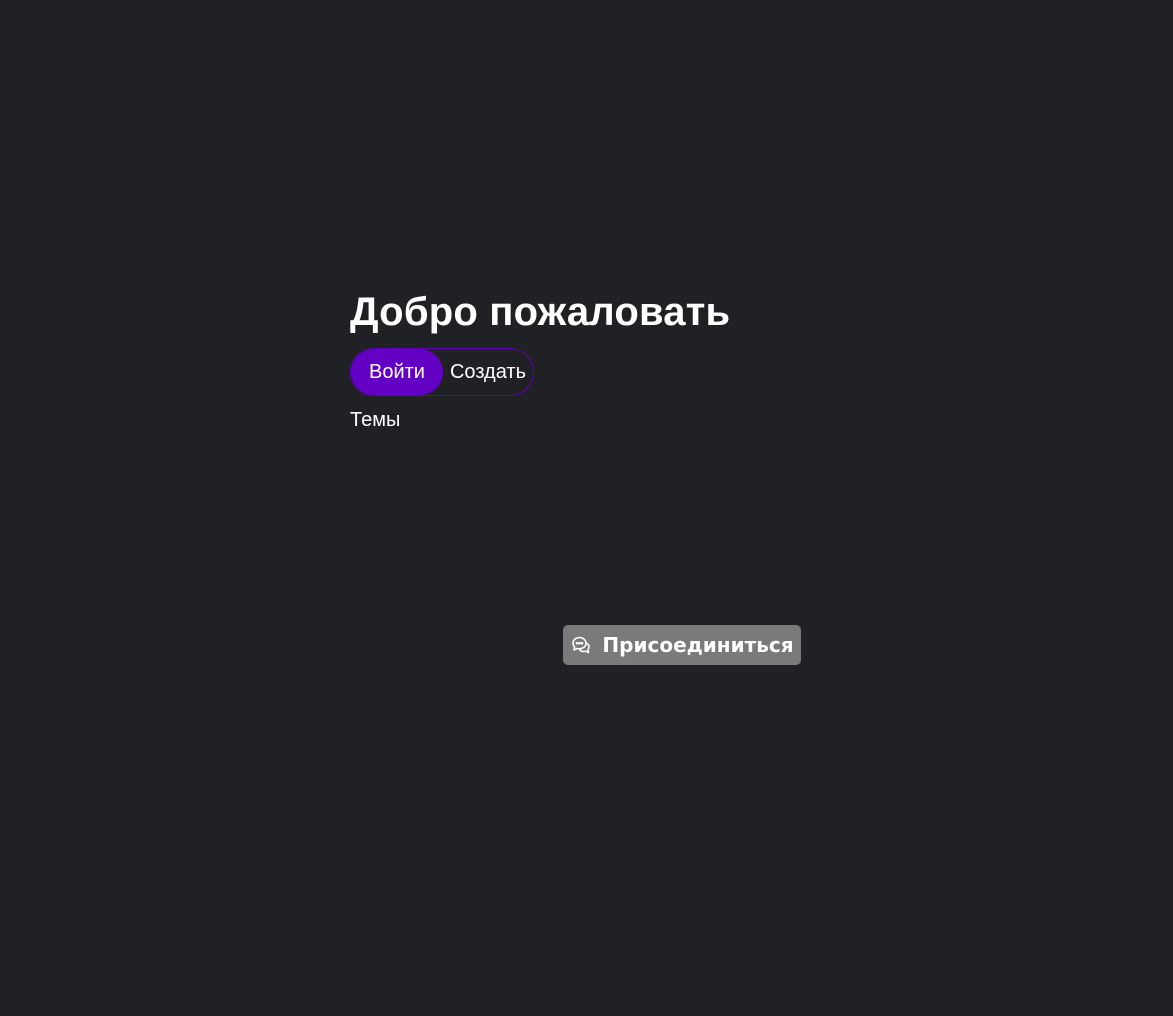  Describe the element at coordinates (698, 645) in the screenshot. I see `join-button-label: Присоединиться` at that location.